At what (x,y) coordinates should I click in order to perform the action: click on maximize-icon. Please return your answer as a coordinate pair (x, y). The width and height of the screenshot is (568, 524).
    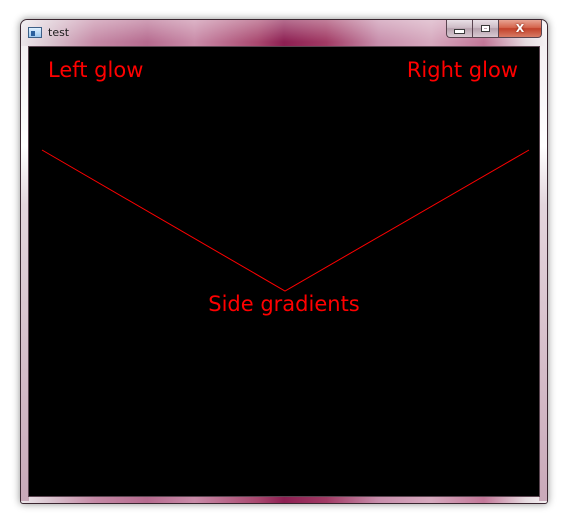
    Looking at the image, I should click on (485, 28).